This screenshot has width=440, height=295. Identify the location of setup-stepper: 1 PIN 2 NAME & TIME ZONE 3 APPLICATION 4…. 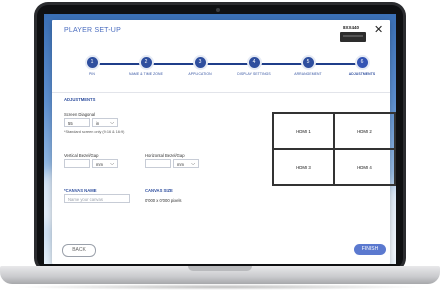
(228, 65).